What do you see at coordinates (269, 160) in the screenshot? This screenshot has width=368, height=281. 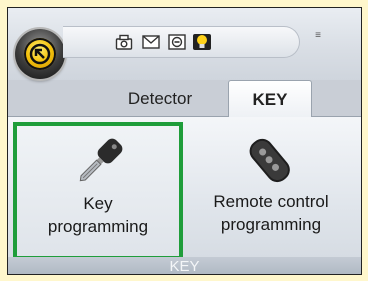 I see `remote-fob-icon` at bounding box center [269, 160].